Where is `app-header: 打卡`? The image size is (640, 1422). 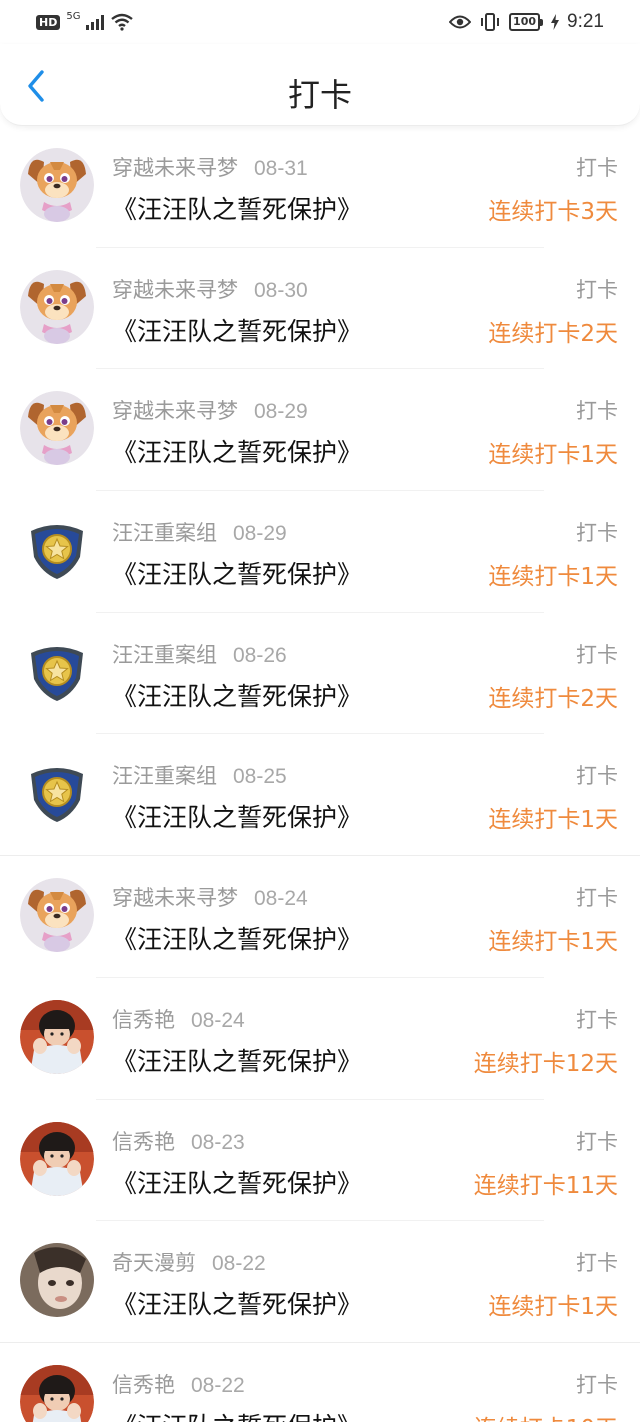 app-header: 打卡 is located at coordinates (320, 85).